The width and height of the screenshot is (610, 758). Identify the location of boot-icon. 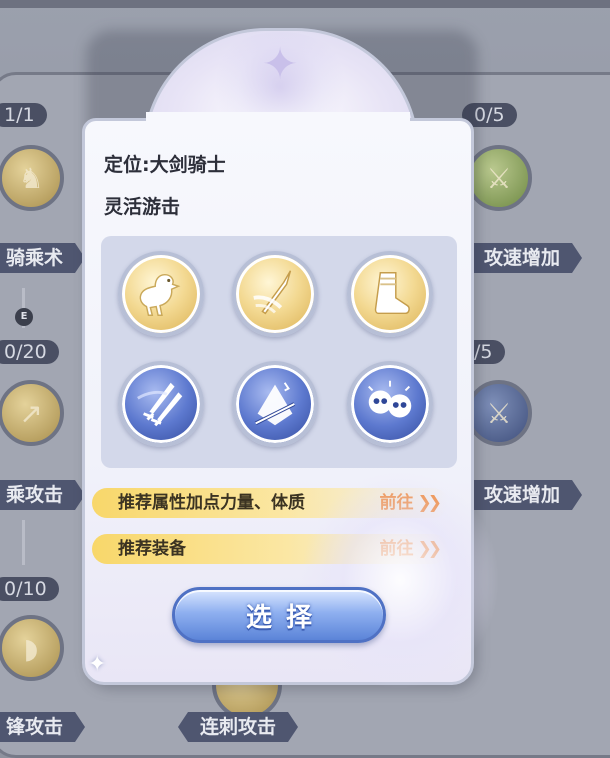
(392, 293).